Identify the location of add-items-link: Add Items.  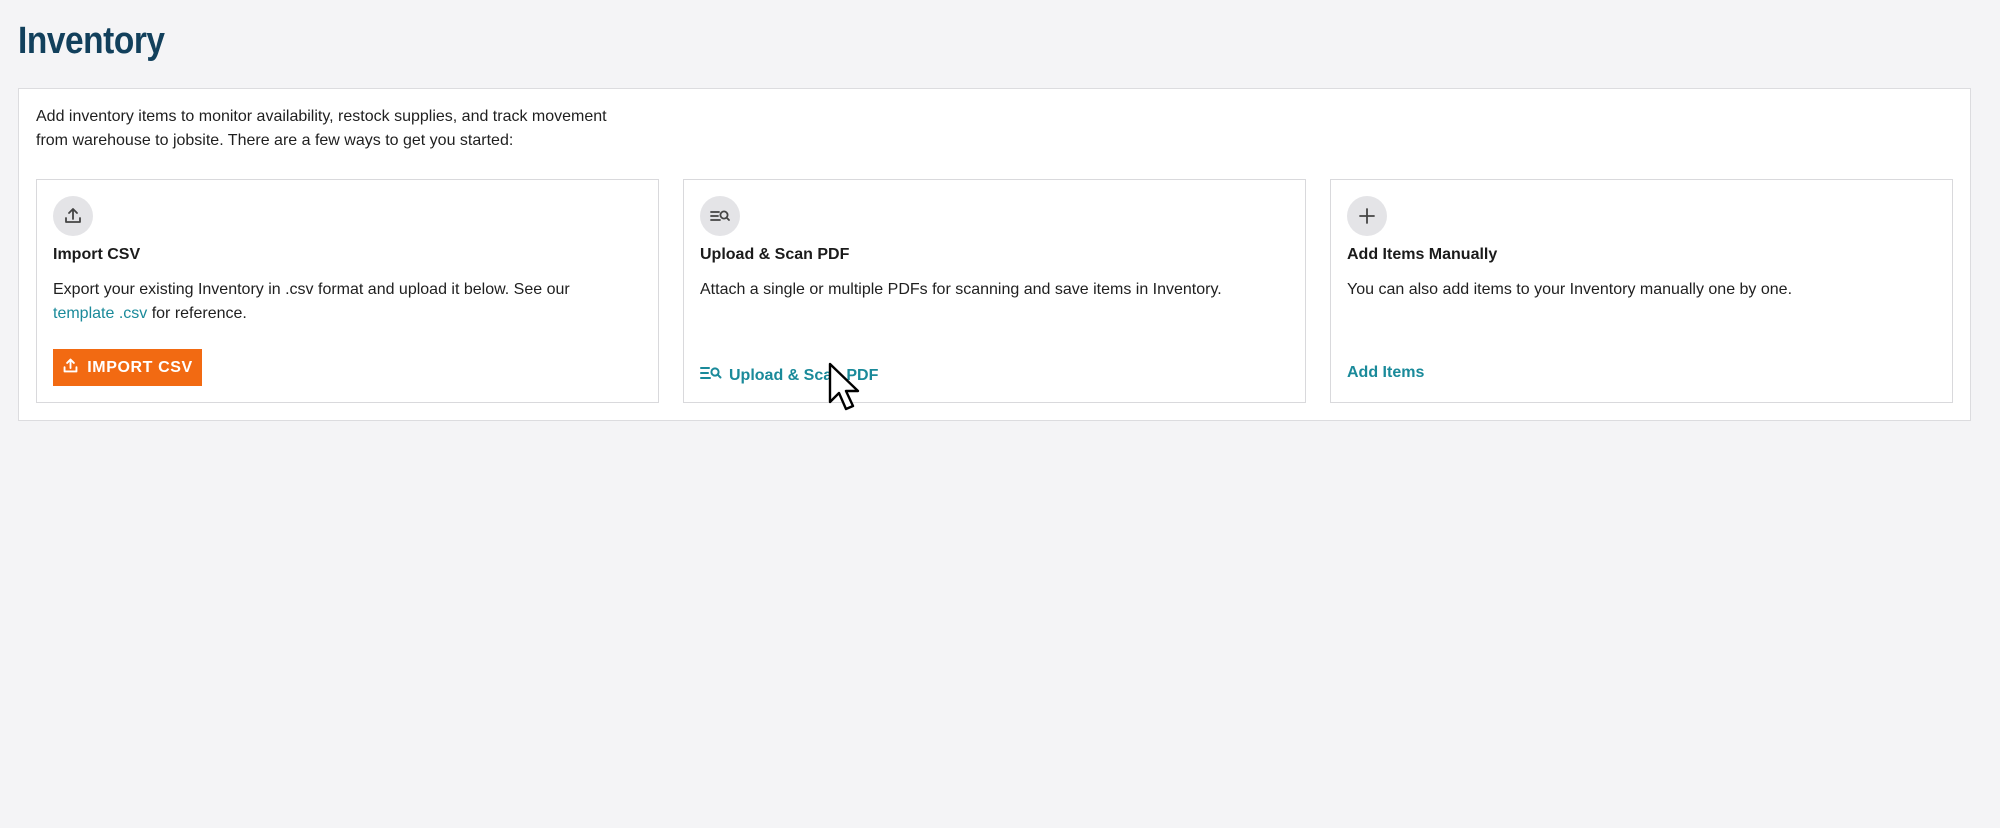
(1385, 373).